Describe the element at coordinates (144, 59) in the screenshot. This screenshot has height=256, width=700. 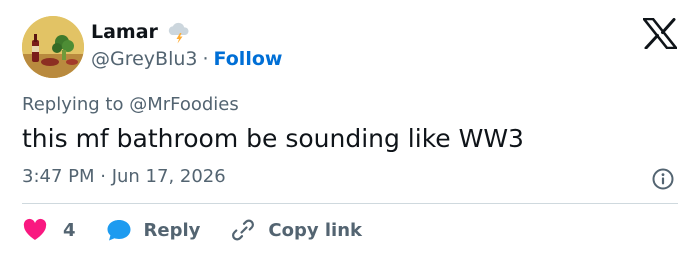
I see `author-handle: @GreyBlu3` at that location.